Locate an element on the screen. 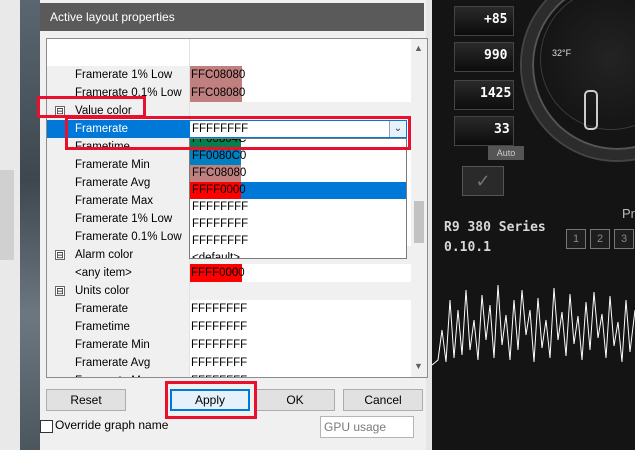 Image resolution: width=635 pixels, height=450 pixels. property-row: Framerate 0.1% Low FFC08080 is located at coordinates (229, 93).